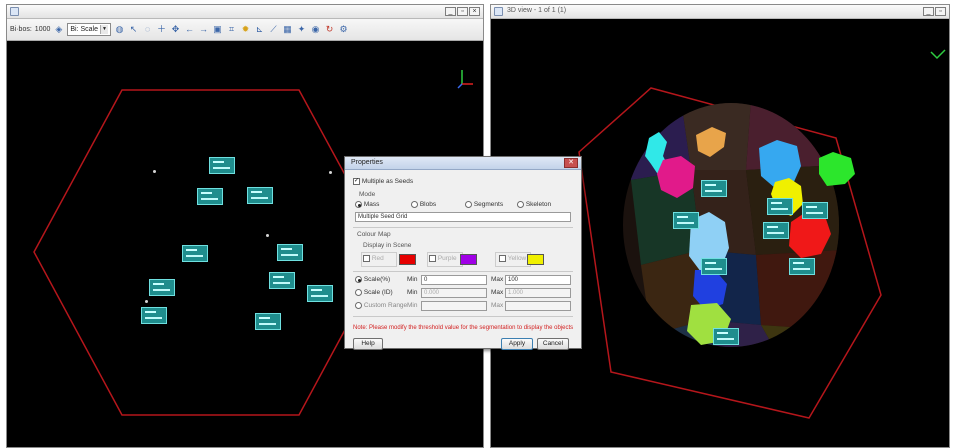 The height and width of the screenshot is (448, 955). Describe the element at coordinates (454, 293) in the screenshot. I see `row2-min-field: 0.000` at that location.